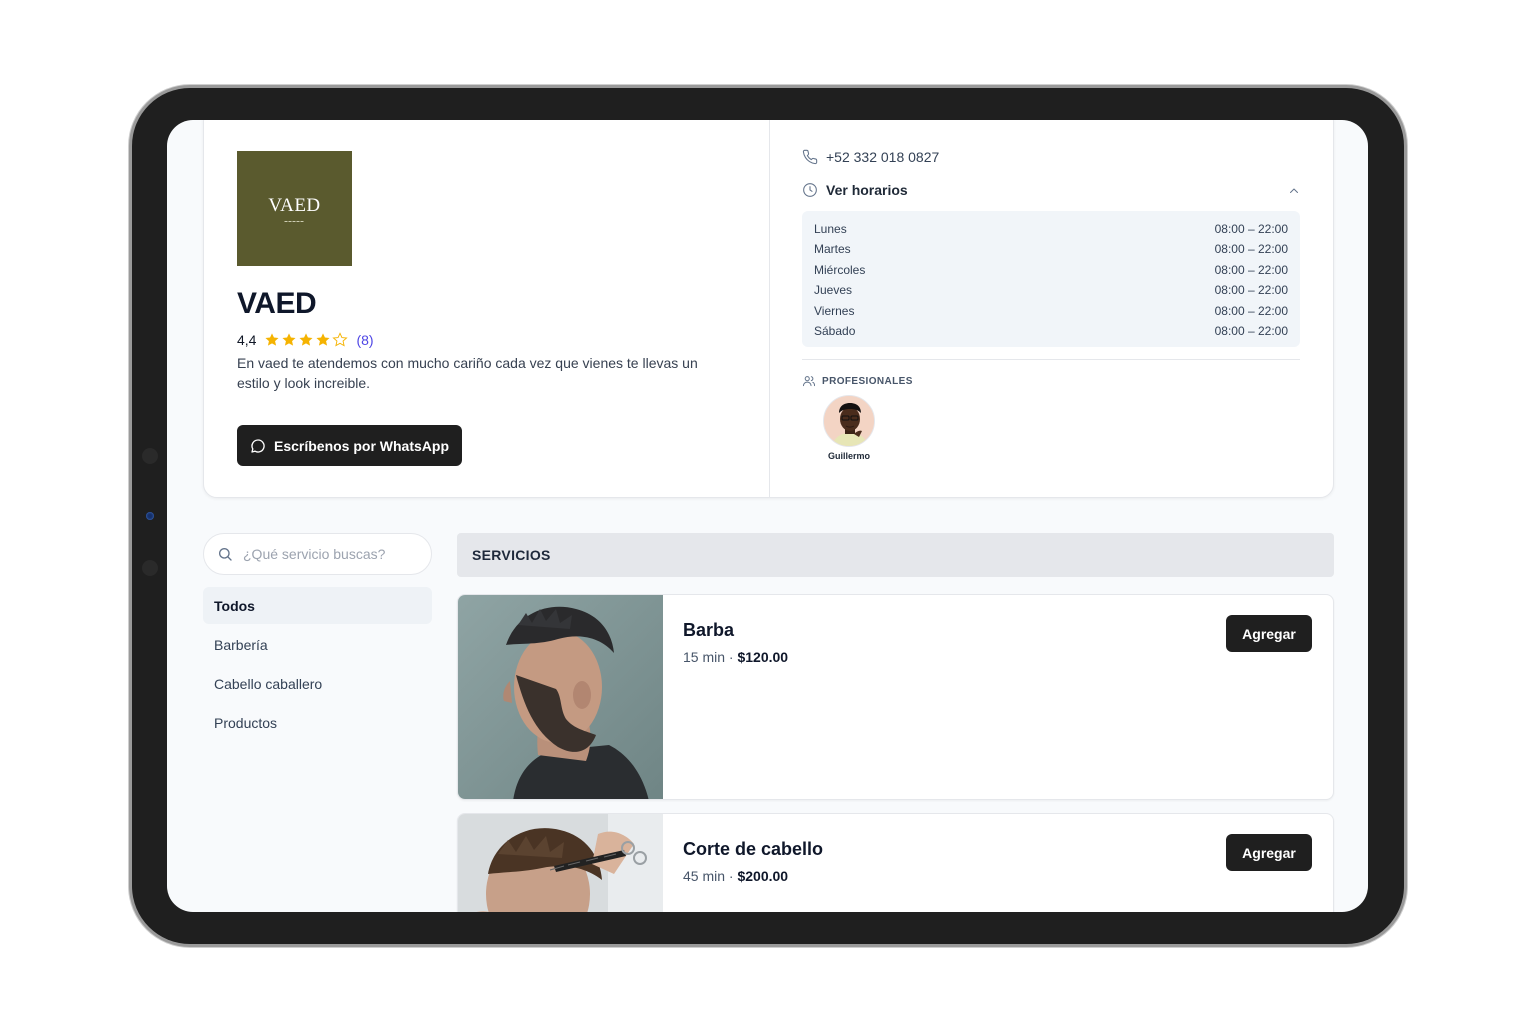  I want to click on hours-row: Martes 08:00 – 22:00, so click(1051, 249).